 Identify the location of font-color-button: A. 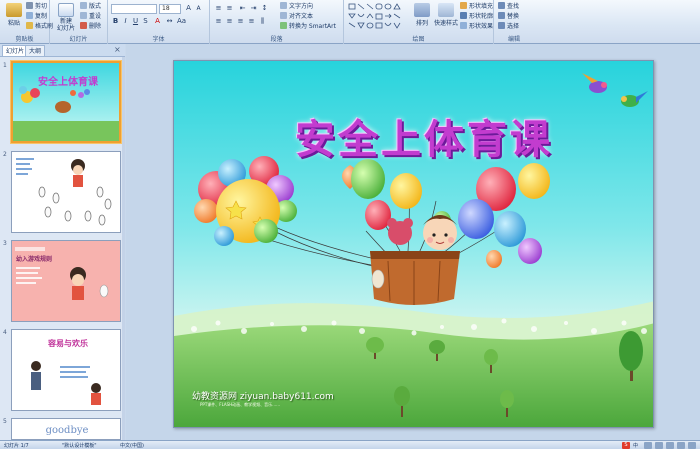
(157, 21).